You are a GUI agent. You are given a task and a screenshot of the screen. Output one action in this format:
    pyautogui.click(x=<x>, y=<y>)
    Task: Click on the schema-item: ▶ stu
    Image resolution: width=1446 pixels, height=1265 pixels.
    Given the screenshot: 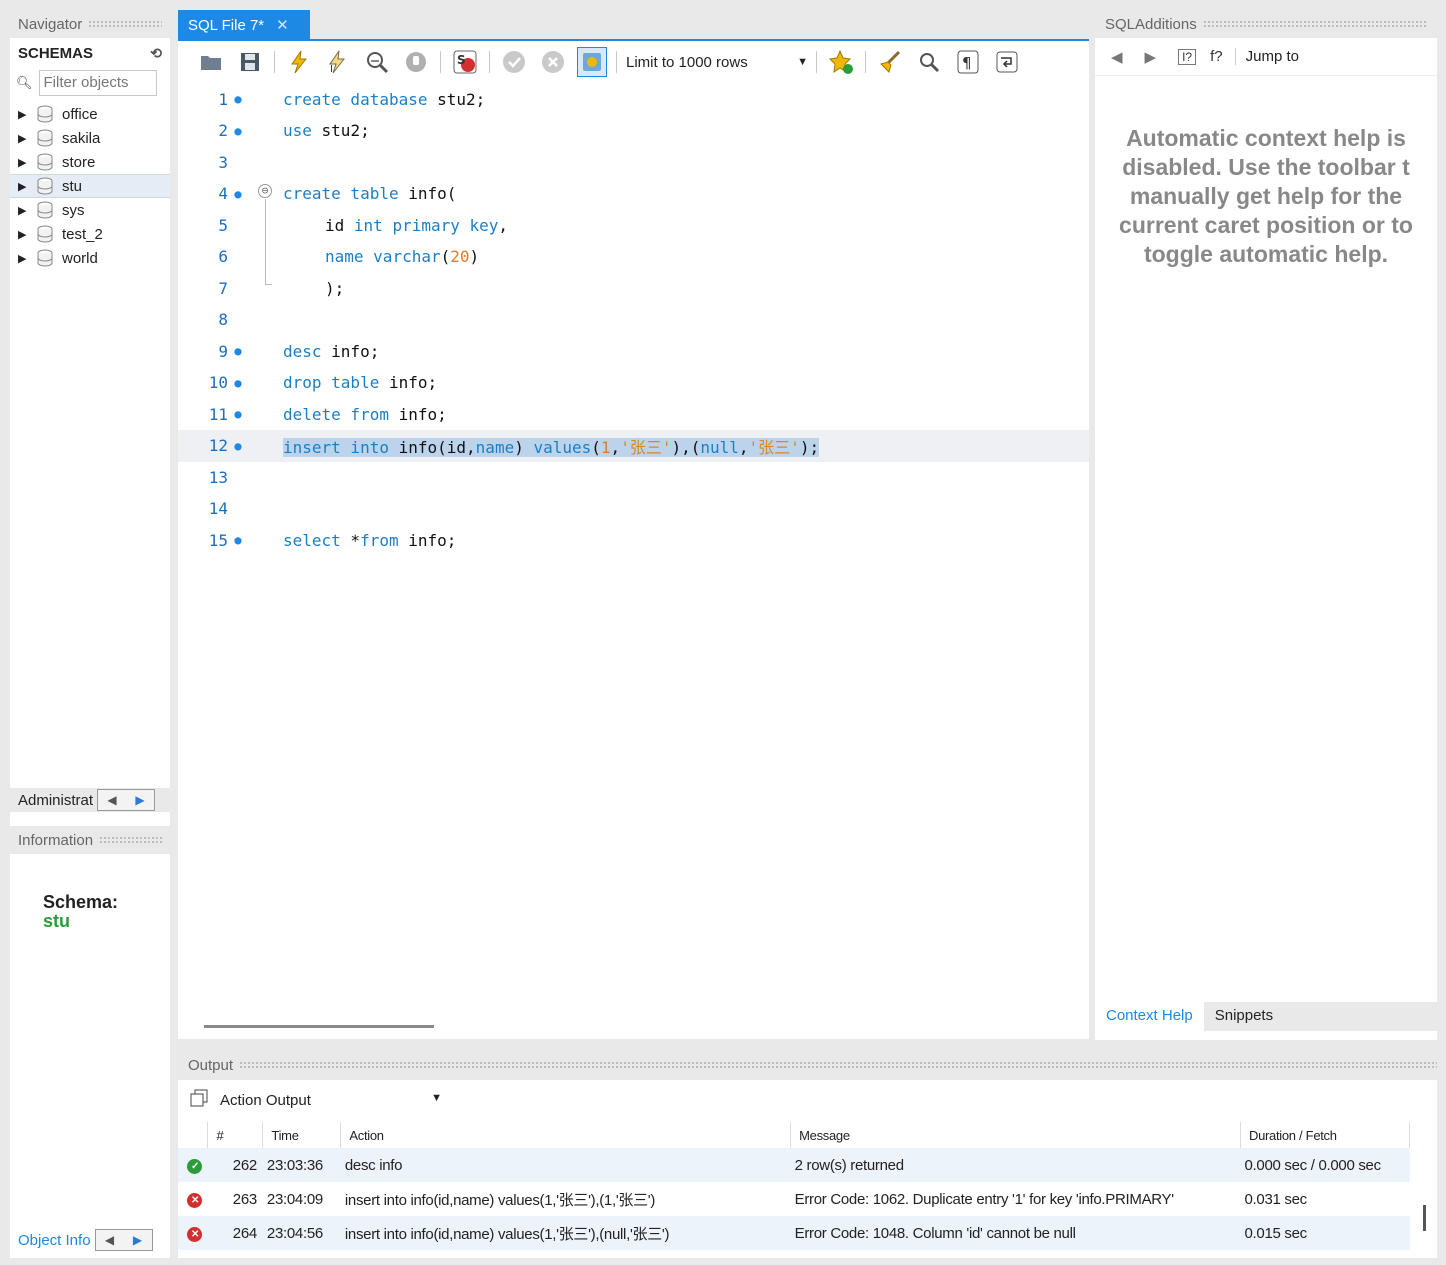 What is the action you would take?
    pyautogui.click(x=90, y=186)
    